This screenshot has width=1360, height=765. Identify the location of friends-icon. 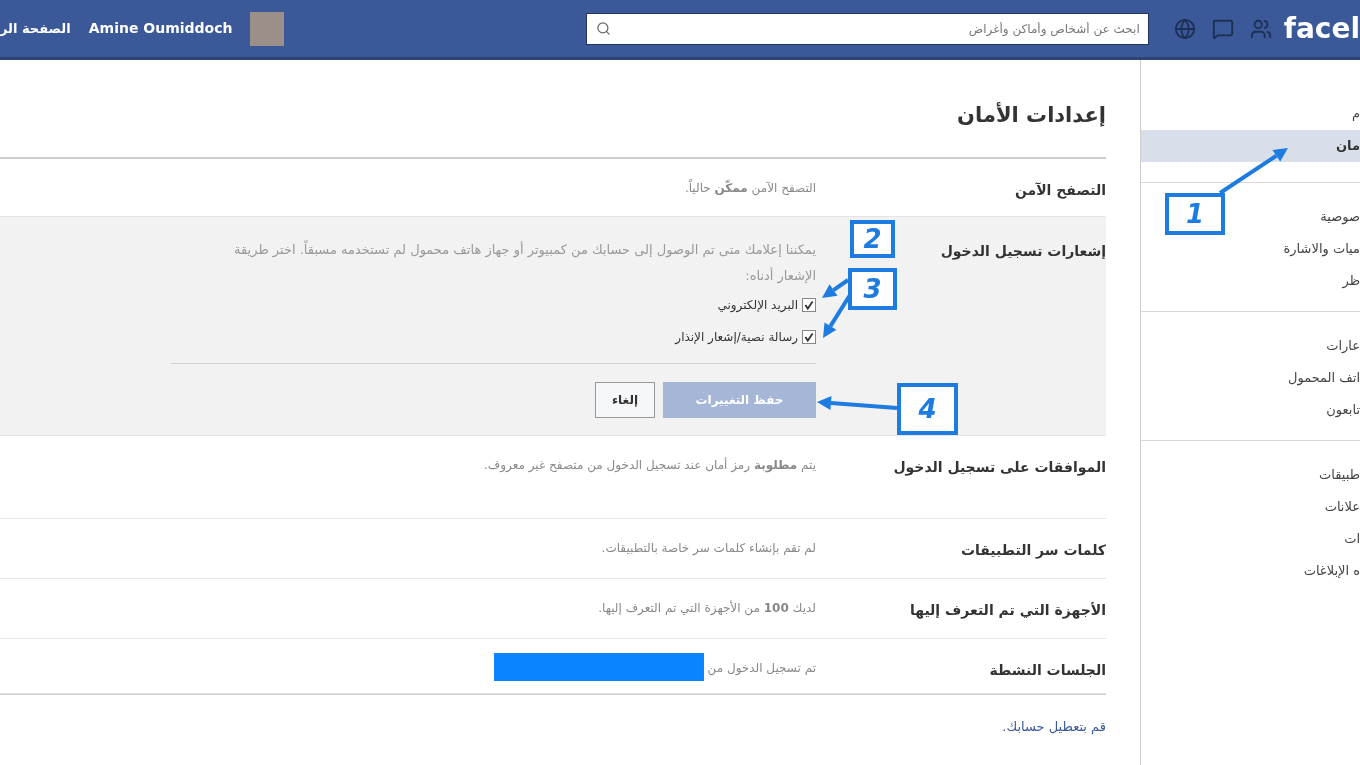
(1260, 28).